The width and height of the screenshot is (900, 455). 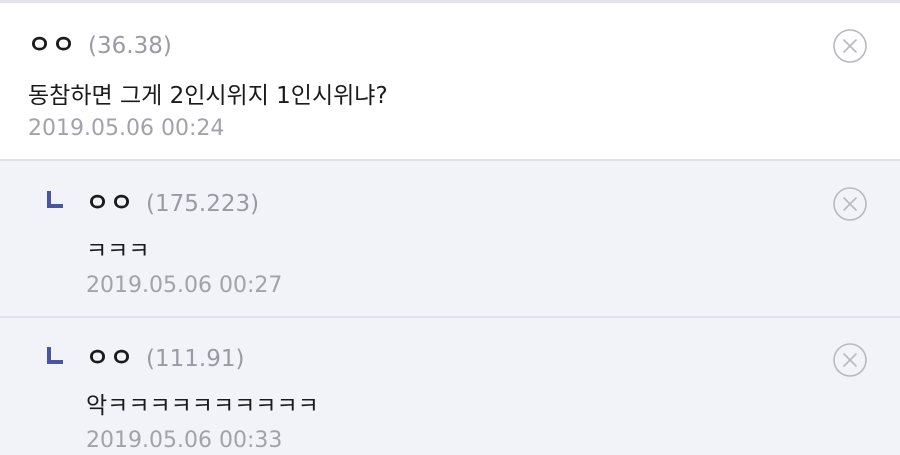 What do you see at coordinates (203, 204) in the screenshot?
I see `comment-ip: (175.223)` at bounding box center [203, 204].